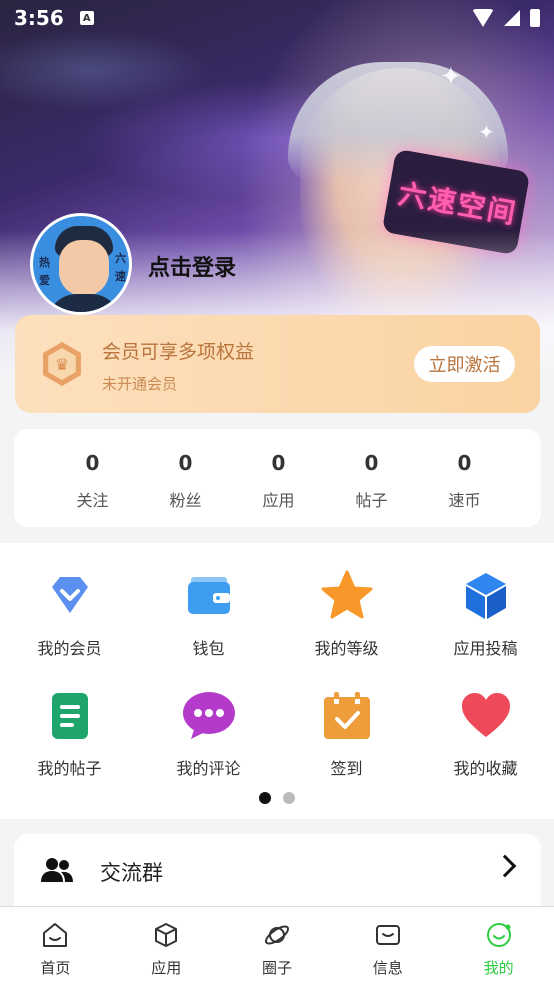  What do you see at coordinates (86, 18) in the screenshot?
I see `notification-a-icon: A` at bounding box center [86, 18].